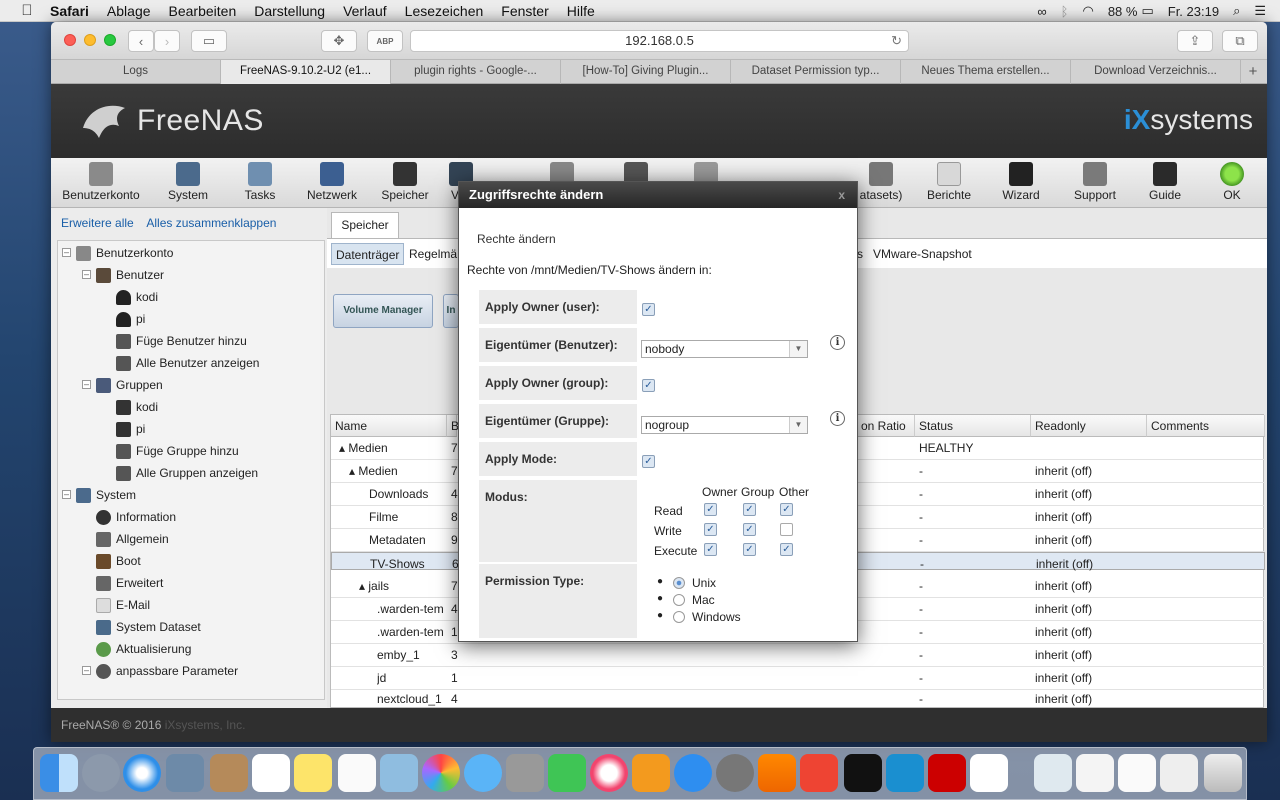  I want to click on recent-window-3-icon, so click(1179, 773).